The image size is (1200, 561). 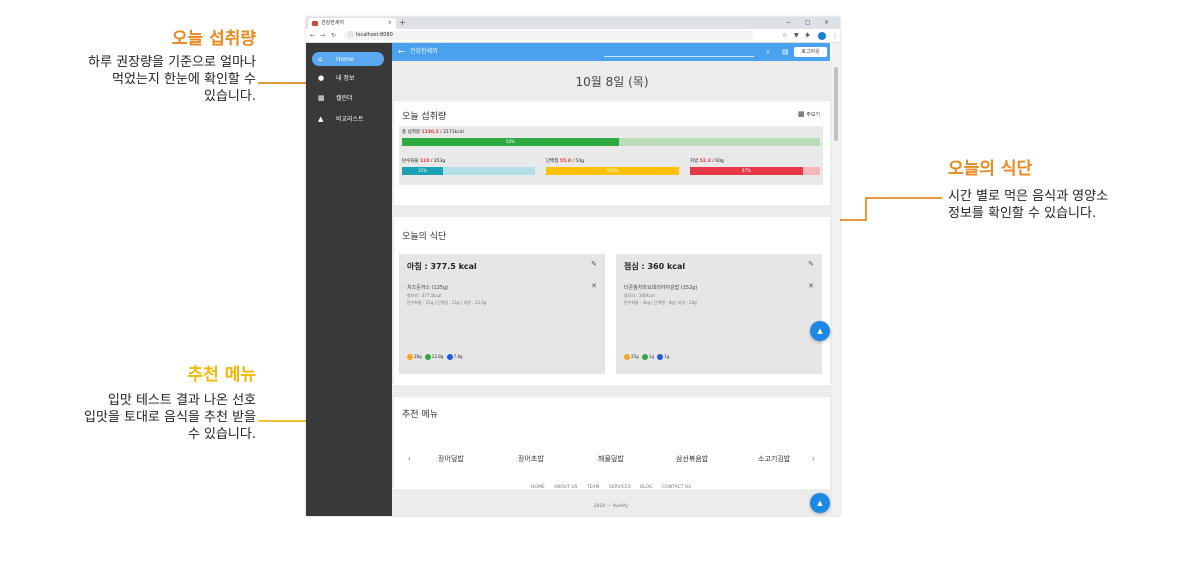 I want to click on url-text: localhost:8080, so click(x=374, y=35).